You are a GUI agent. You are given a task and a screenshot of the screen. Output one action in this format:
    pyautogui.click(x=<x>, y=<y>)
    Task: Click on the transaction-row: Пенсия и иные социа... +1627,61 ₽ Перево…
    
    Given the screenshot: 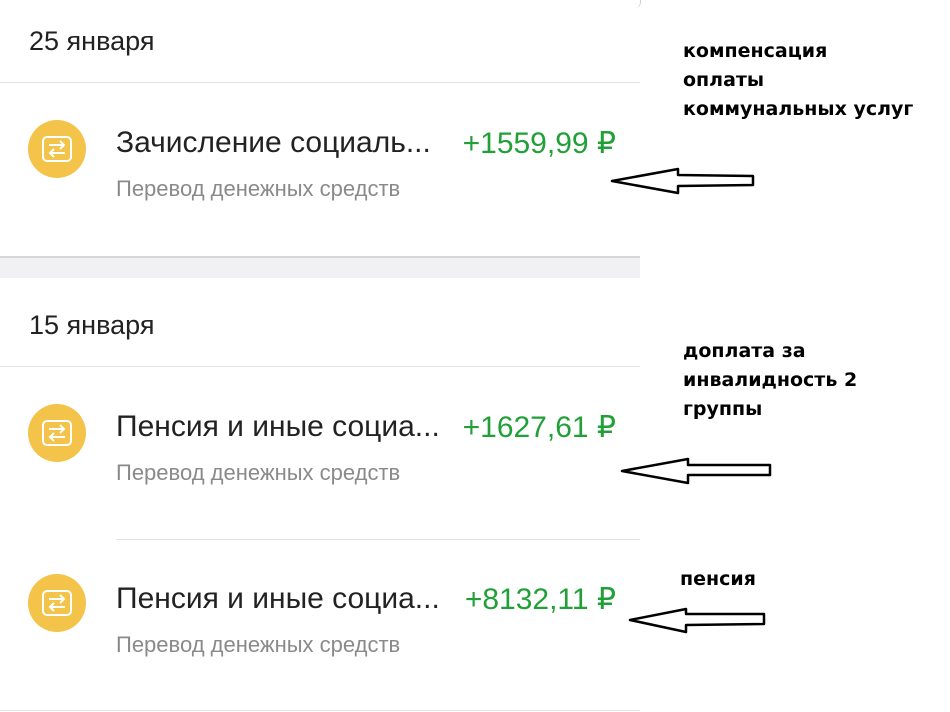 What is the action you would take?
    pyautogui.click(x=320, y=431)
    